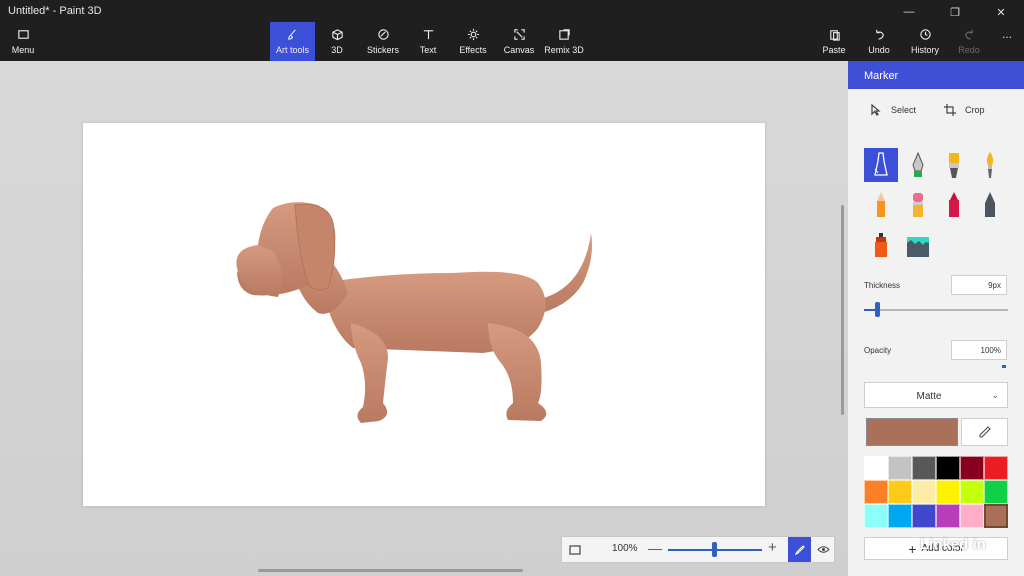 This screenshot has width=1024, height=576. What do you see at coordinates (878, 350) in the screenshot?
I see `opacity-label: Opacity` at bounding box center [878, 350].